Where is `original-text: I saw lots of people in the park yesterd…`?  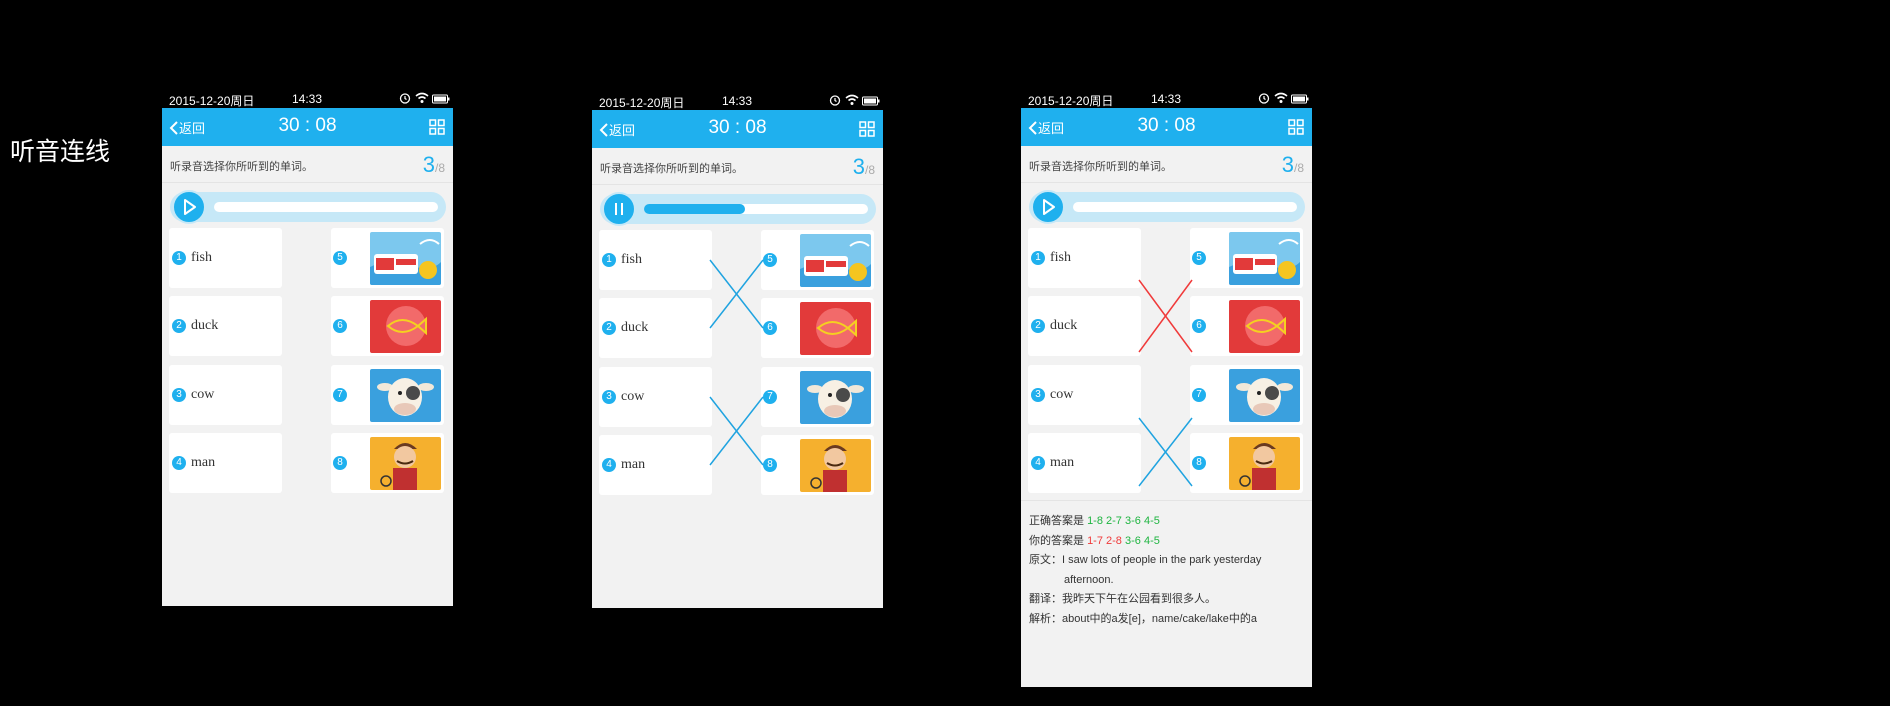
original-text: I saw lots of people in the park yesterd… is located at coordinates (1162, 560).